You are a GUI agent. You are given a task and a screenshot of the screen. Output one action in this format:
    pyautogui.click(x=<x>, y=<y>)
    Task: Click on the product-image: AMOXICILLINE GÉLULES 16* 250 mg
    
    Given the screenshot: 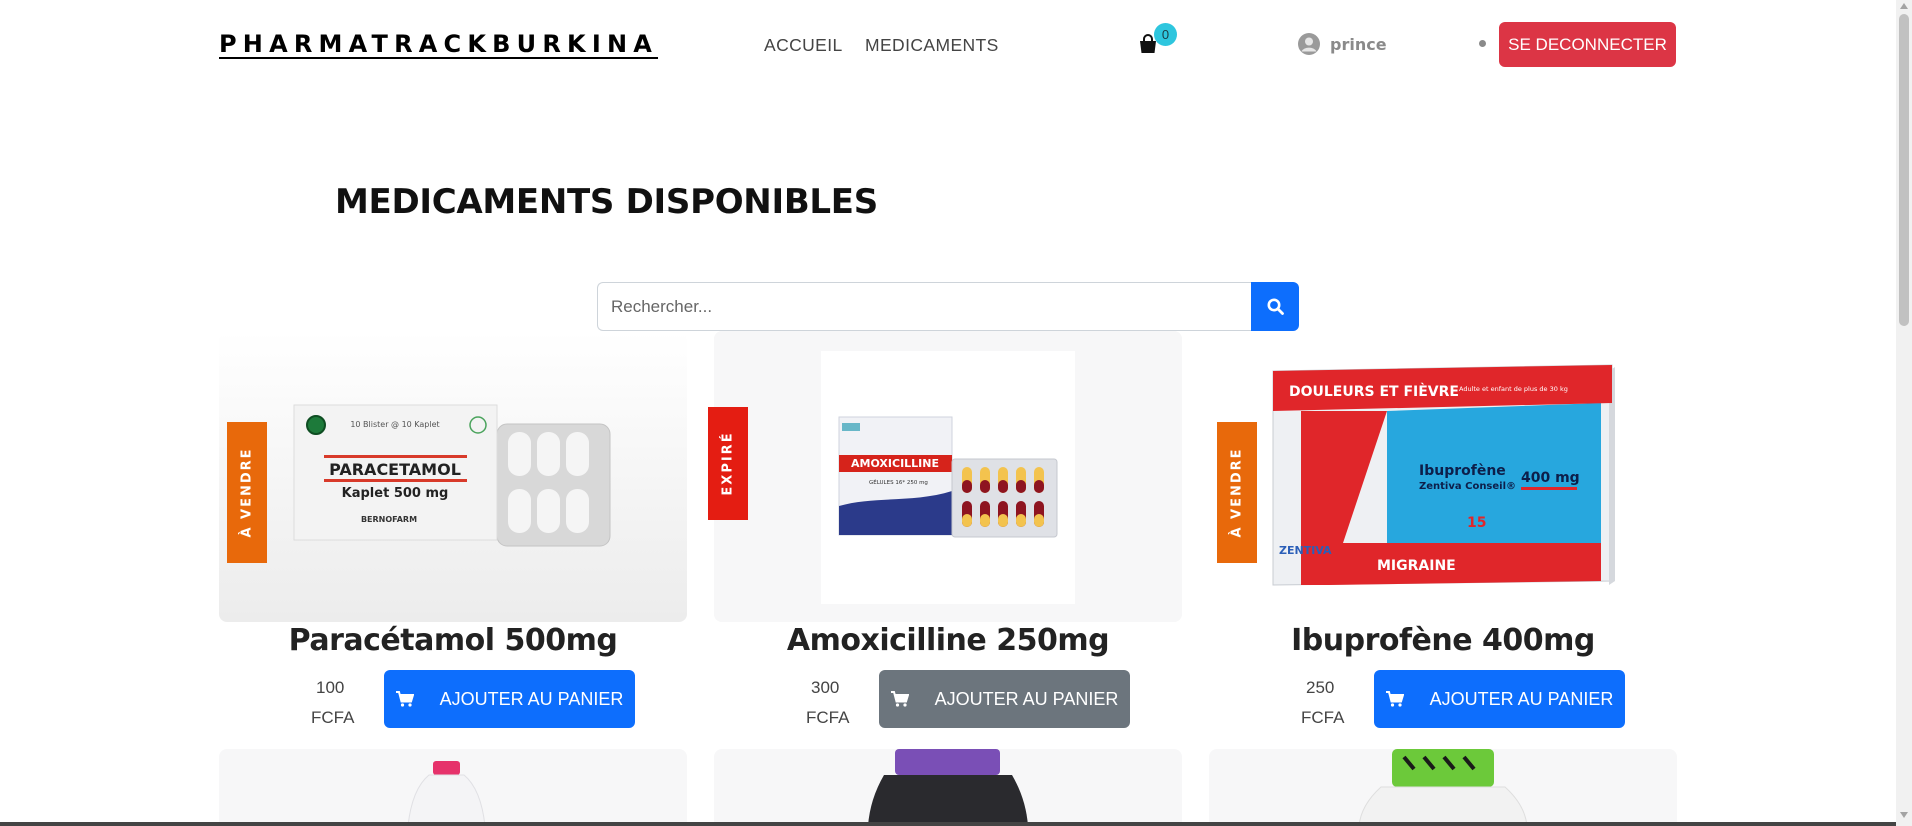 What is the action you would take?
    pyautogui.click(x=948, y=476)
    